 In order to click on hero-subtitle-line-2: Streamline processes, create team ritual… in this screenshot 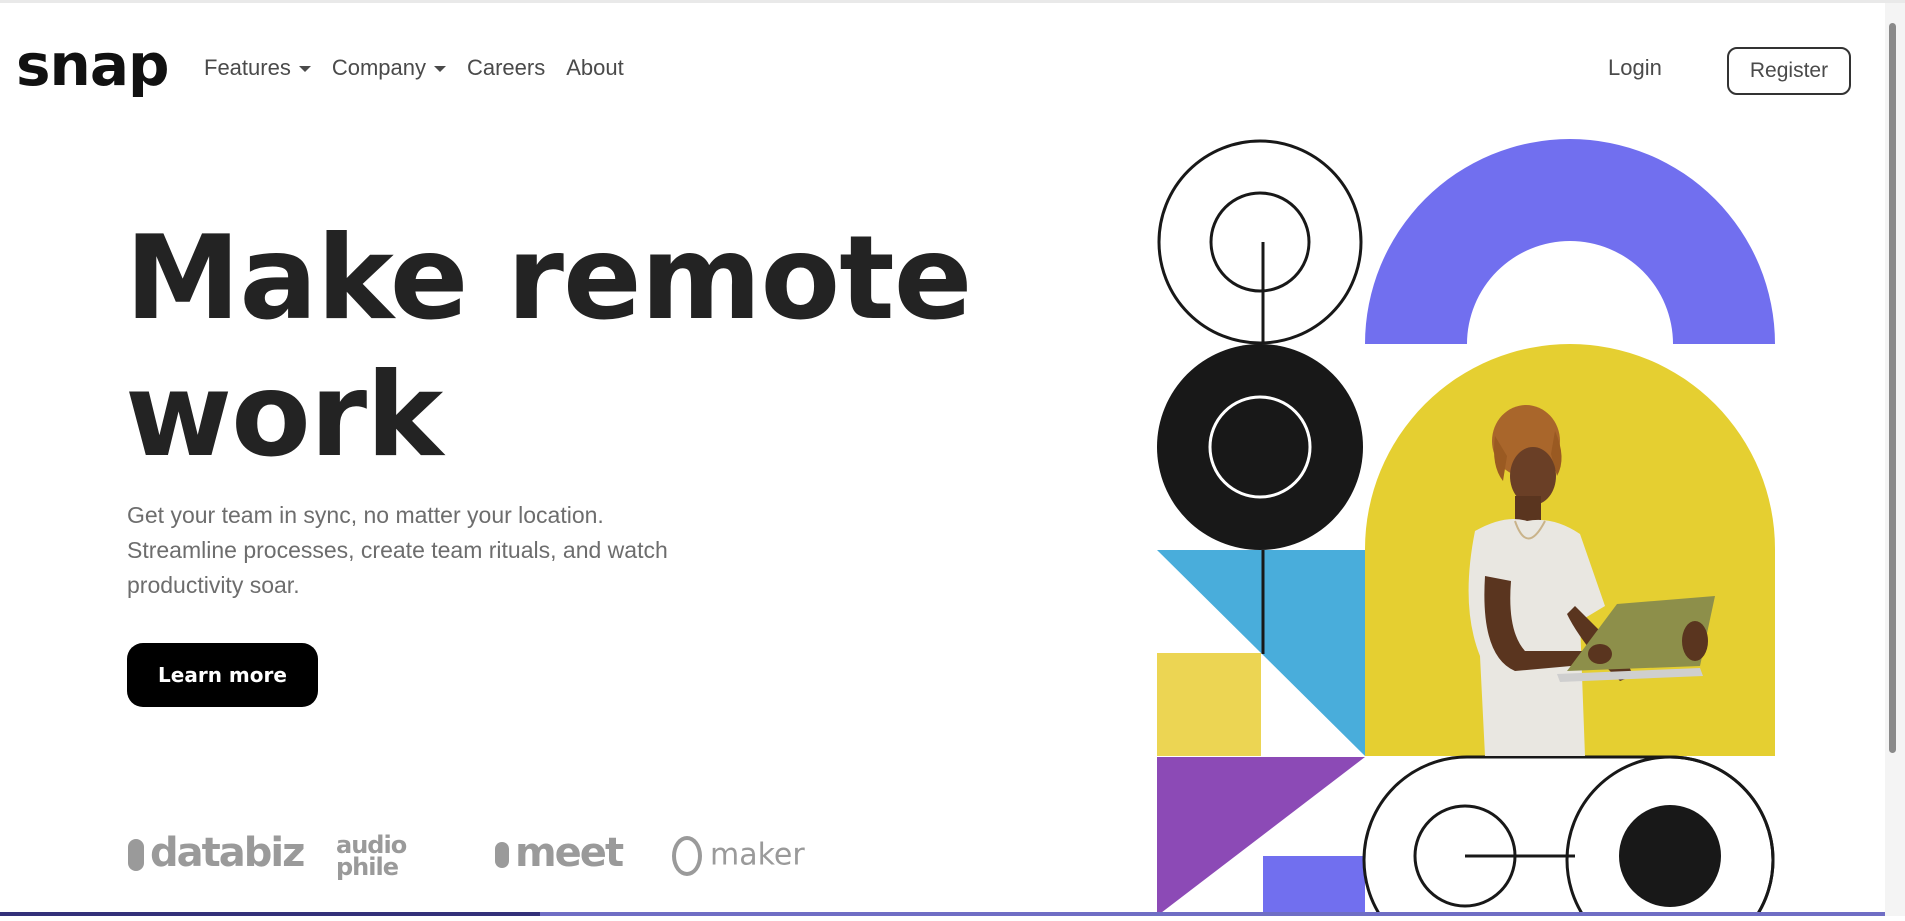, I will do `click(397, 550)`.